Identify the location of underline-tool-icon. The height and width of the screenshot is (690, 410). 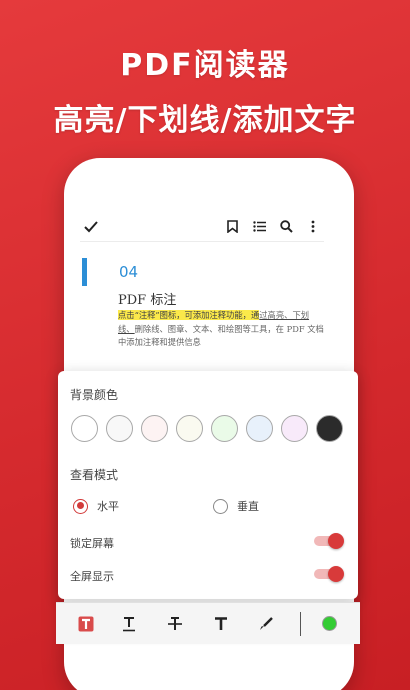
(129, 624).